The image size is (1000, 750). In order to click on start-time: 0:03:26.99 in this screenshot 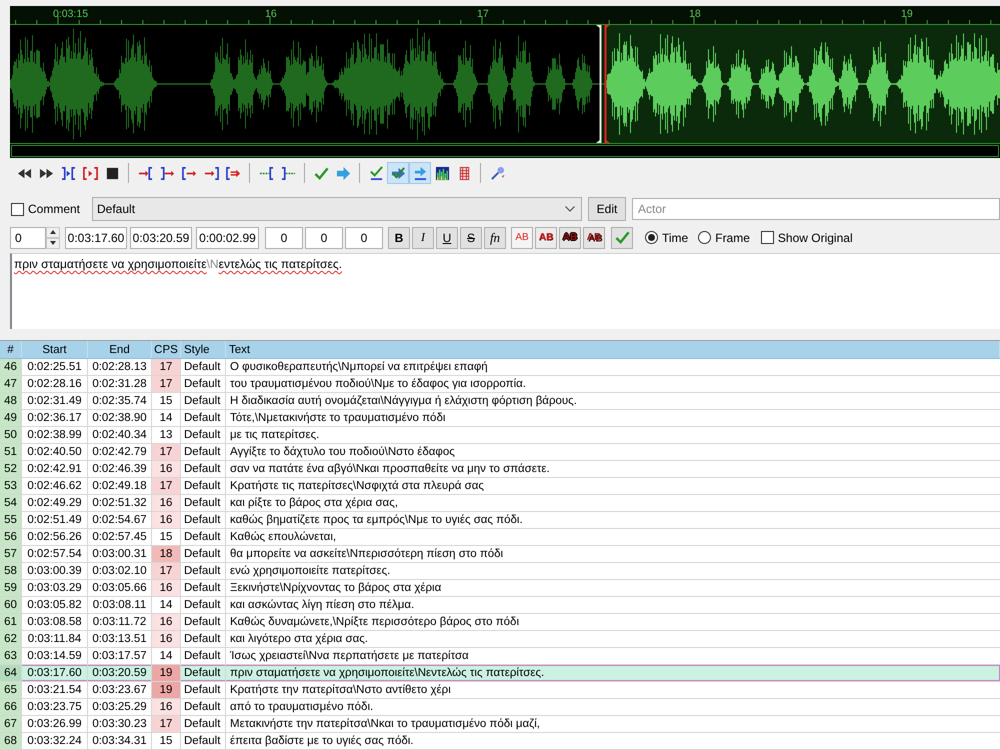, I will do `click(55, 724)`.